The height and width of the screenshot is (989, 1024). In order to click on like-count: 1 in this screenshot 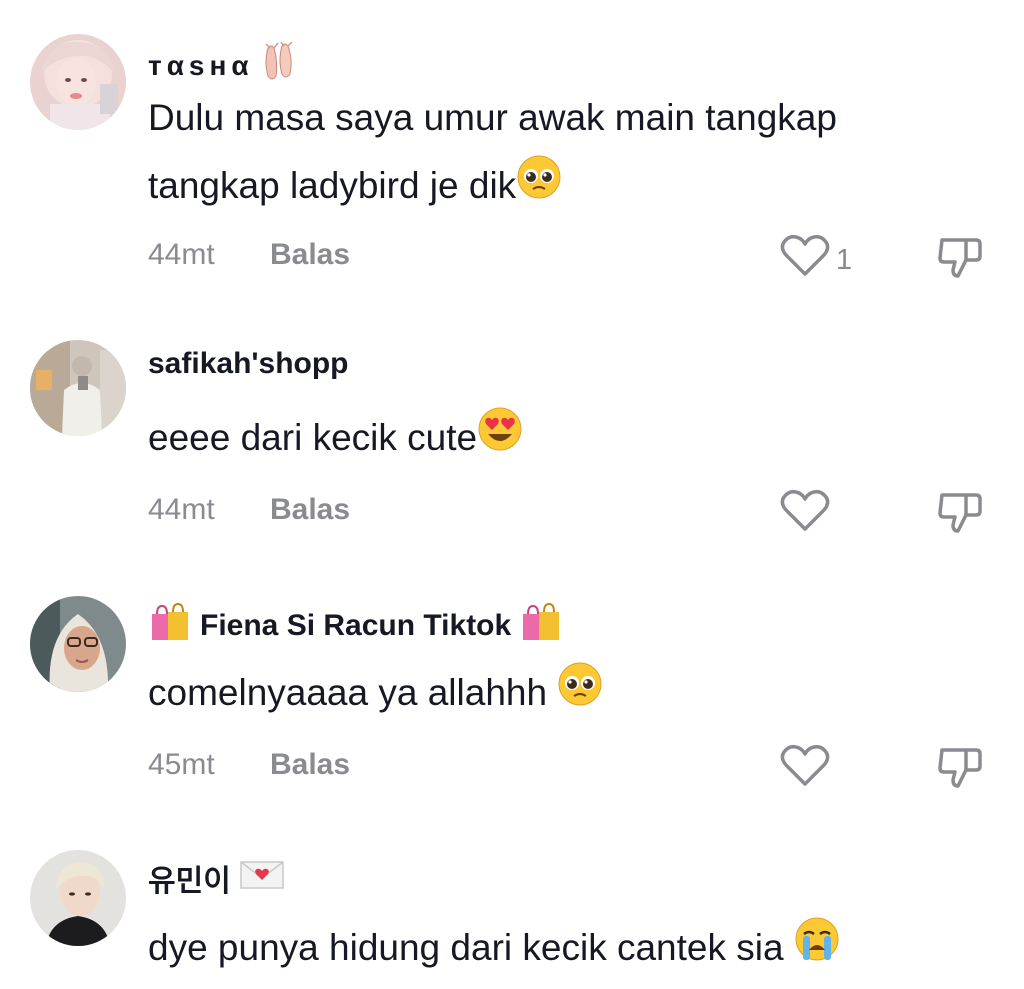, I will do `click(844, 259)`.